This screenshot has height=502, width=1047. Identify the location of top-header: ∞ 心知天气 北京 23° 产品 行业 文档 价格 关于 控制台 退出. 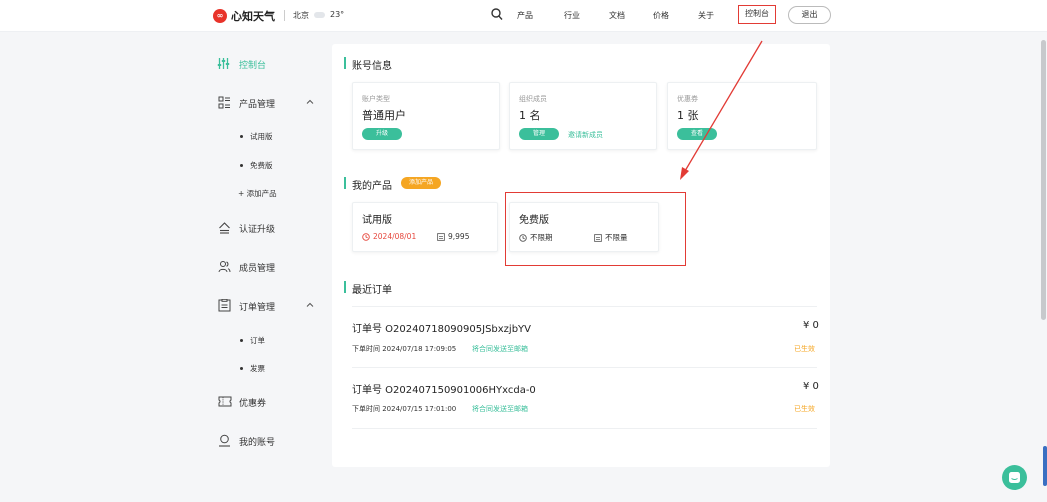
(523, 16).